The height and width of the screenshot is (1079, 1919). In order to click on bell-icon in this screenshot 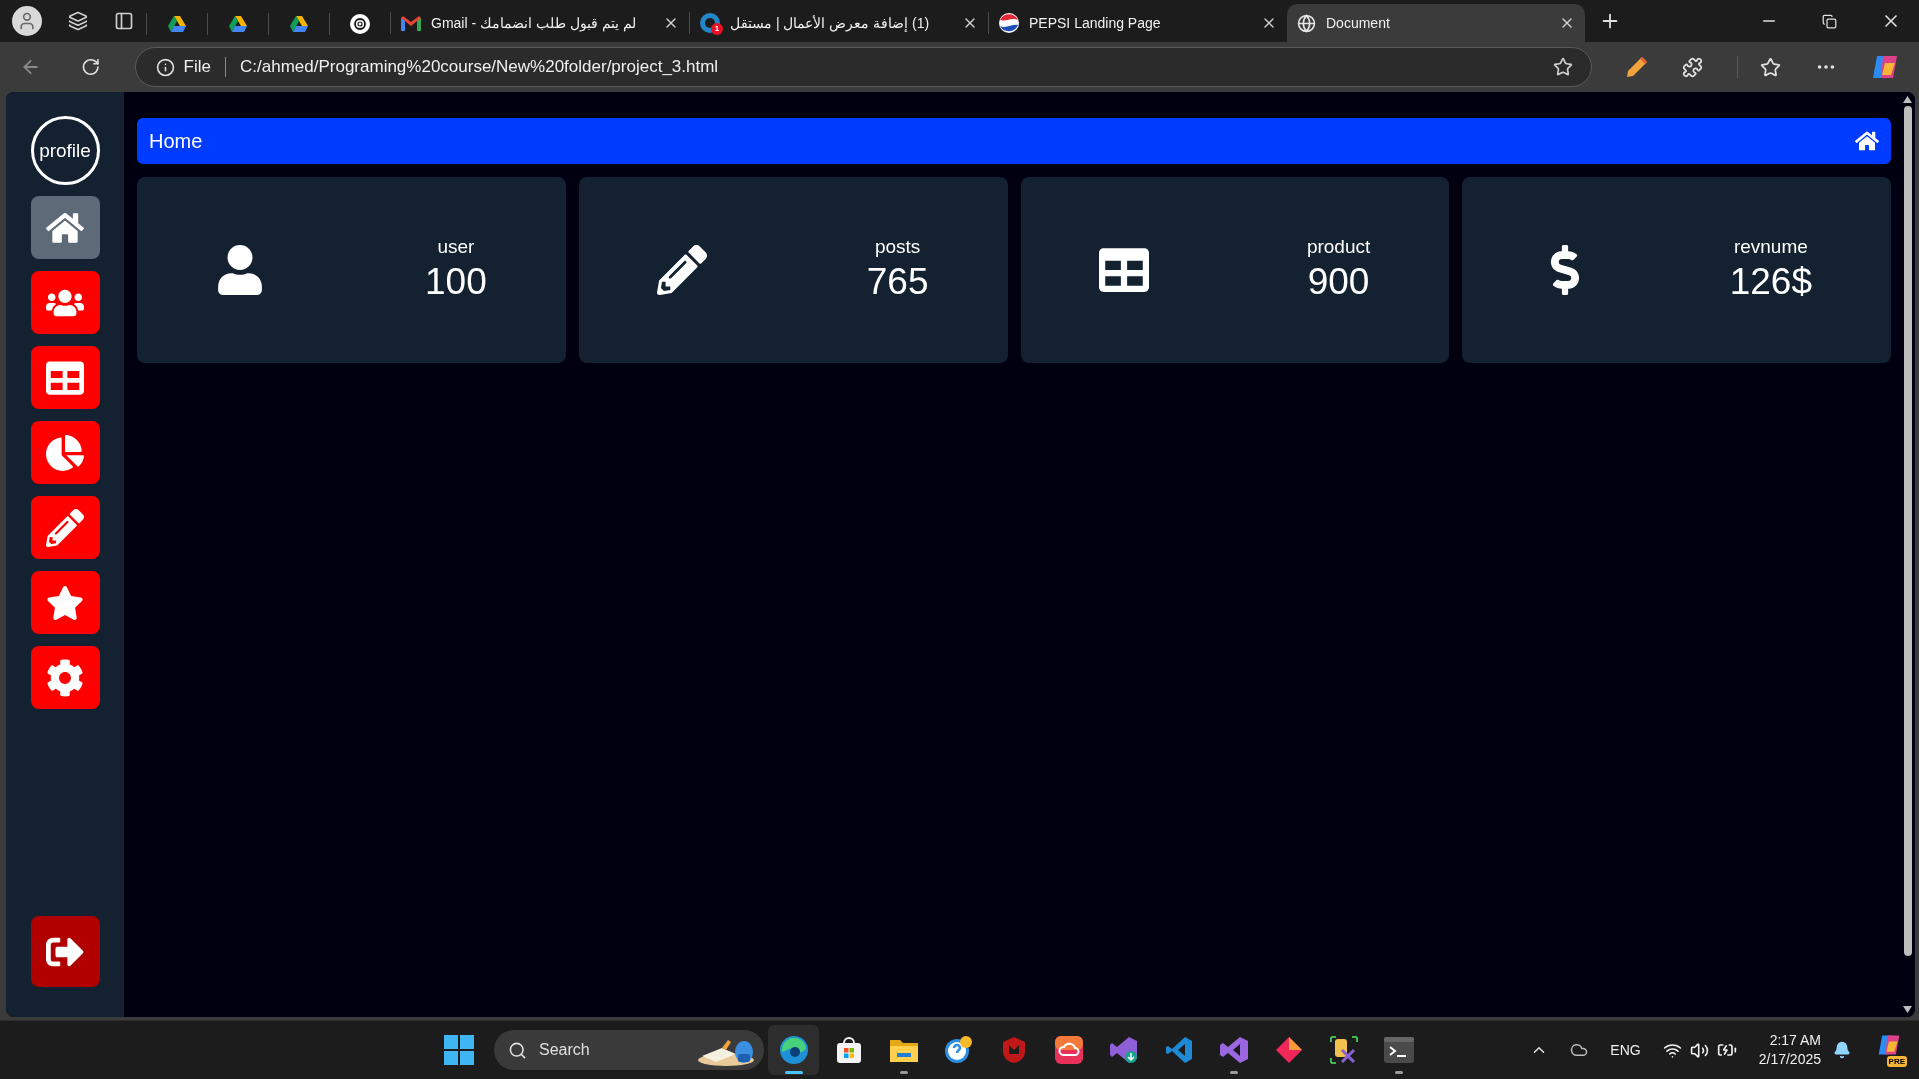, I will do `click(1842, 1050)`.